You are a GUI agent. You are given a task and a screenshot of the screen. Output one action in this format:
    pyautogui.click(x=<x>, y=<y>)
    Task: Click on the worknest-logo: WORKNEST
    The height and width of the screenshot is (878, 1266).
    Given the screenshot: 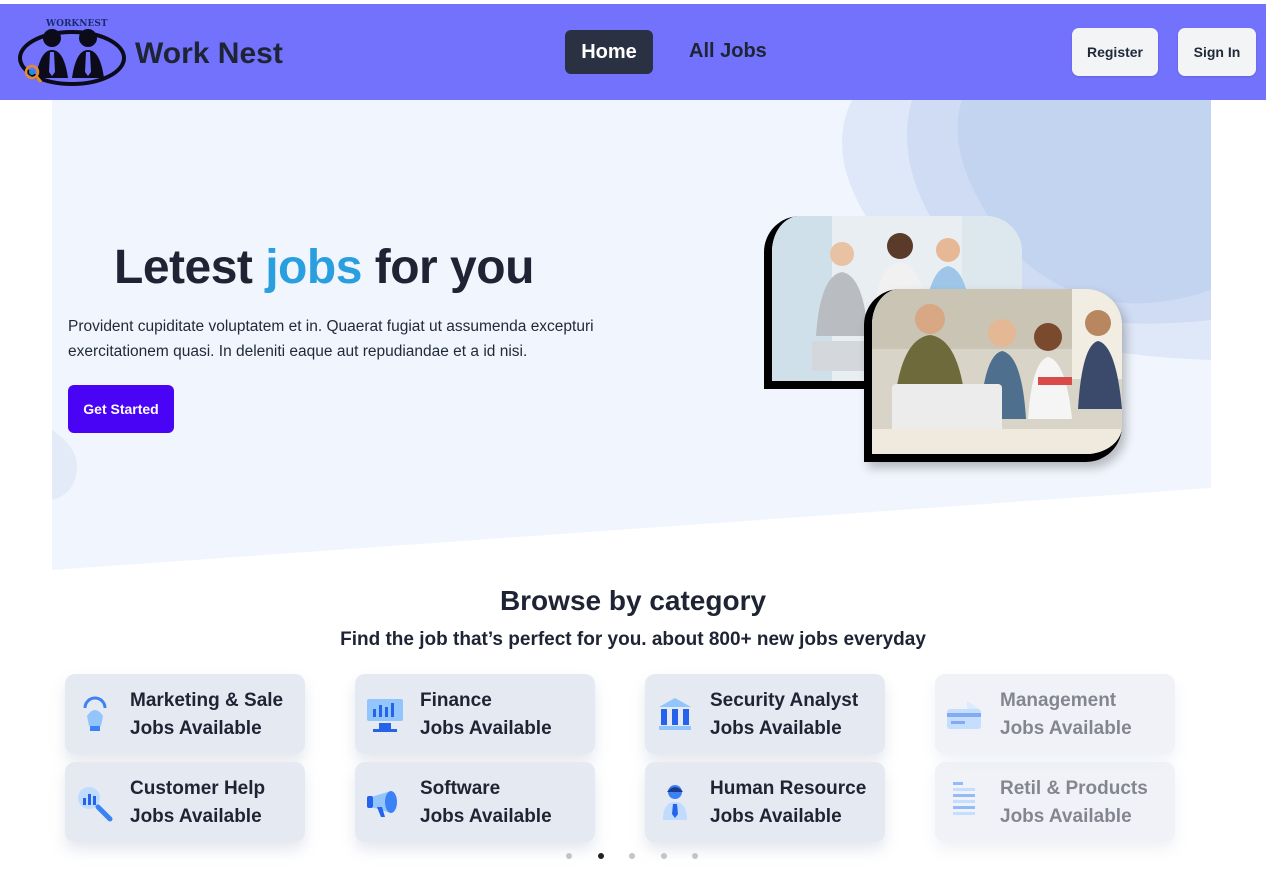 What is the action you would take?
    pyautogui.click(x=70, y=51)
    